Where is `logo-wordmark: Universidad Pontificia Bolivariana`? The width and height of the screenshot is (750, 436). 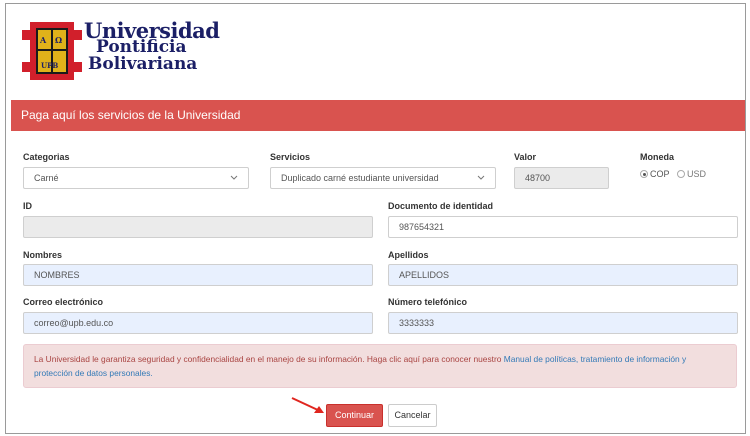 logo-wordmark: Universidad Pontificia Bolivariana is located at coordinates (152, 47).